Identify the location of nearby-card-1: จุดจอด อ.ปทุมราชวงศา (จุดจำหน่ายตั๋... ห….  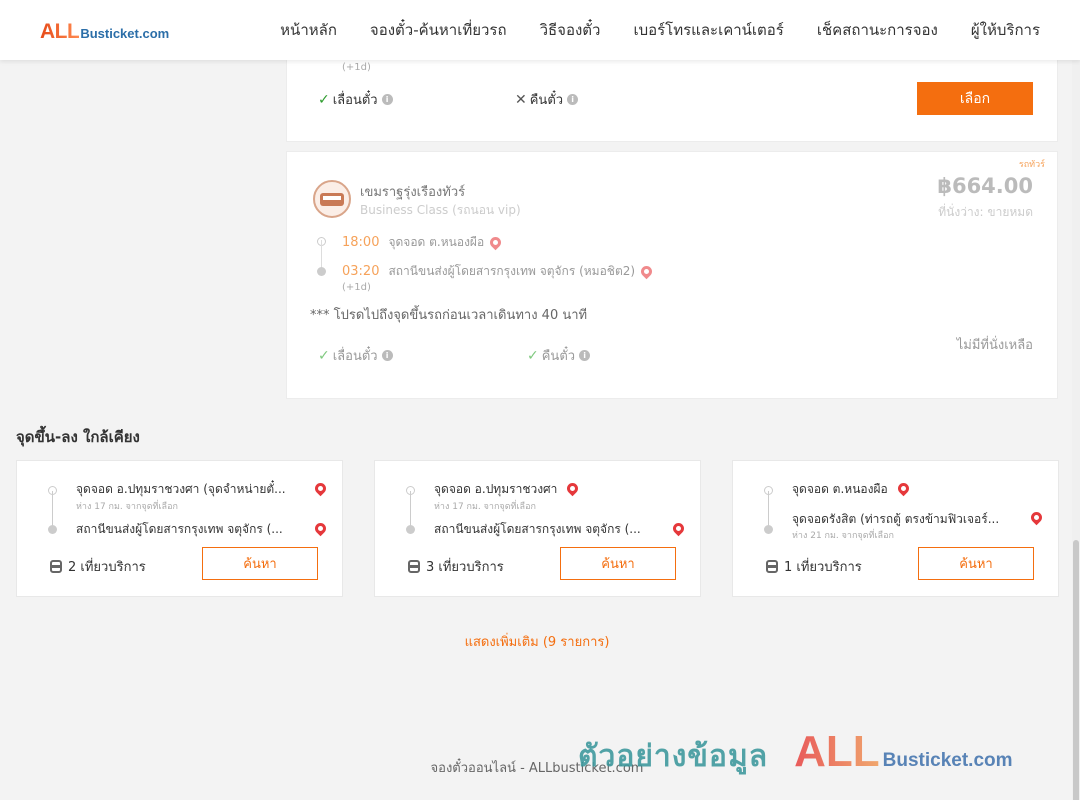
(179, 528).